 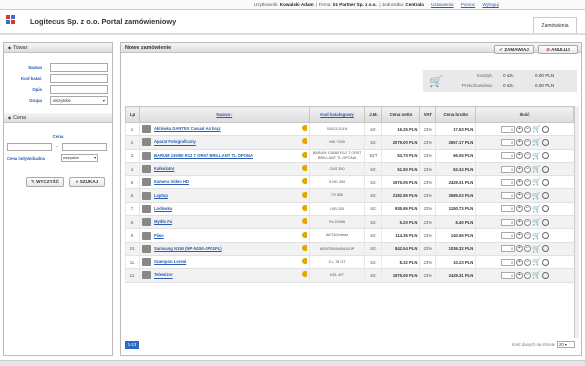 What do you see at coordinates (304, 247) in the screenshot?
I see `price-tag-icon` at bounding box center [304, 247].